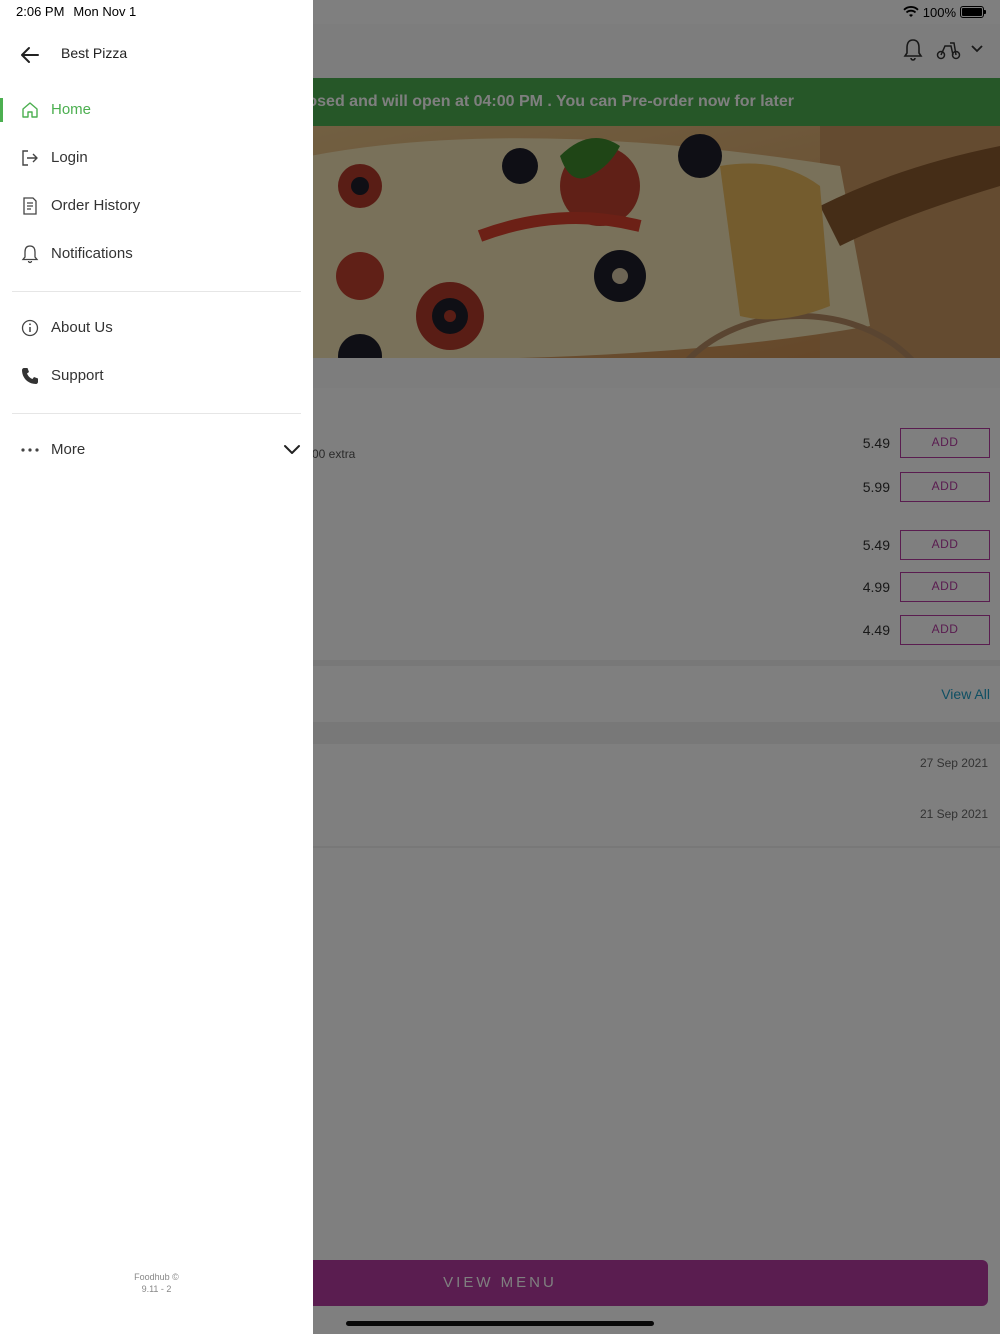 The image size is (1000, 1334). I want to click on drawer-item-about-us: About Us, so click(156, 328).